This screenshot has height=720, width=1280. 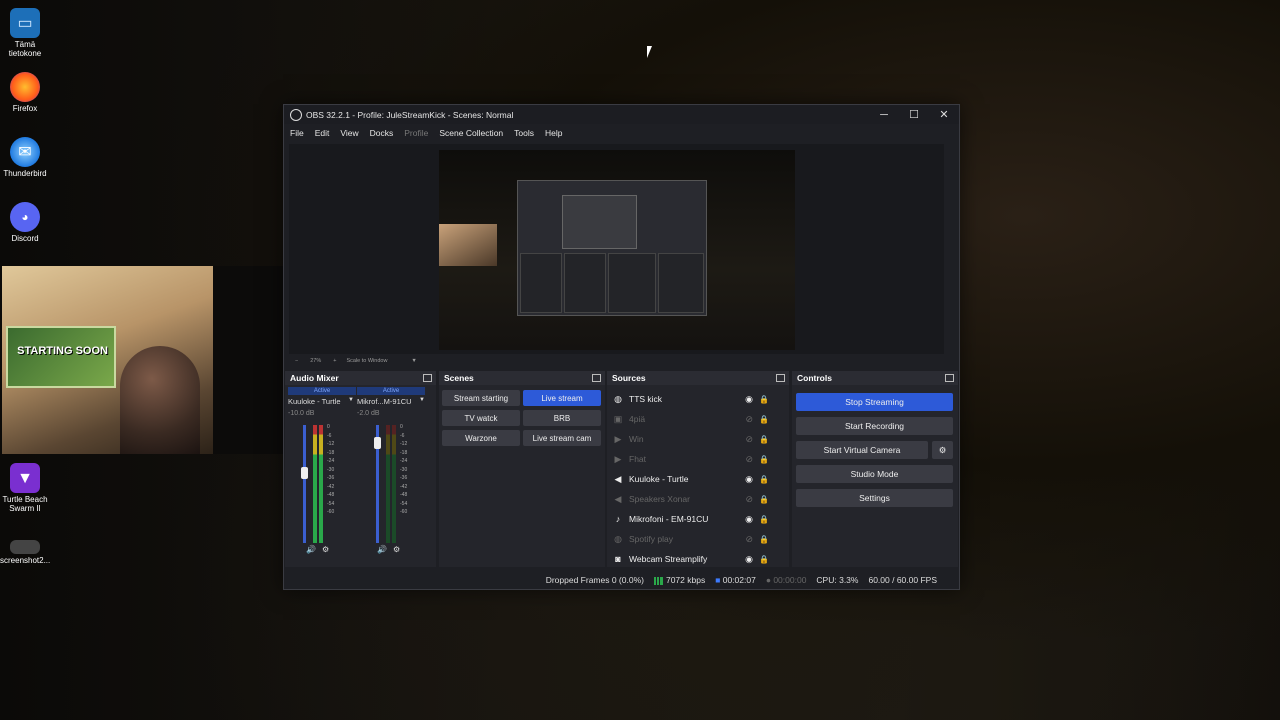 What do you see at coordinates (416, 133) in the screenshot?
I see `menu-profile: Profile` at bounding box center [416, 133].